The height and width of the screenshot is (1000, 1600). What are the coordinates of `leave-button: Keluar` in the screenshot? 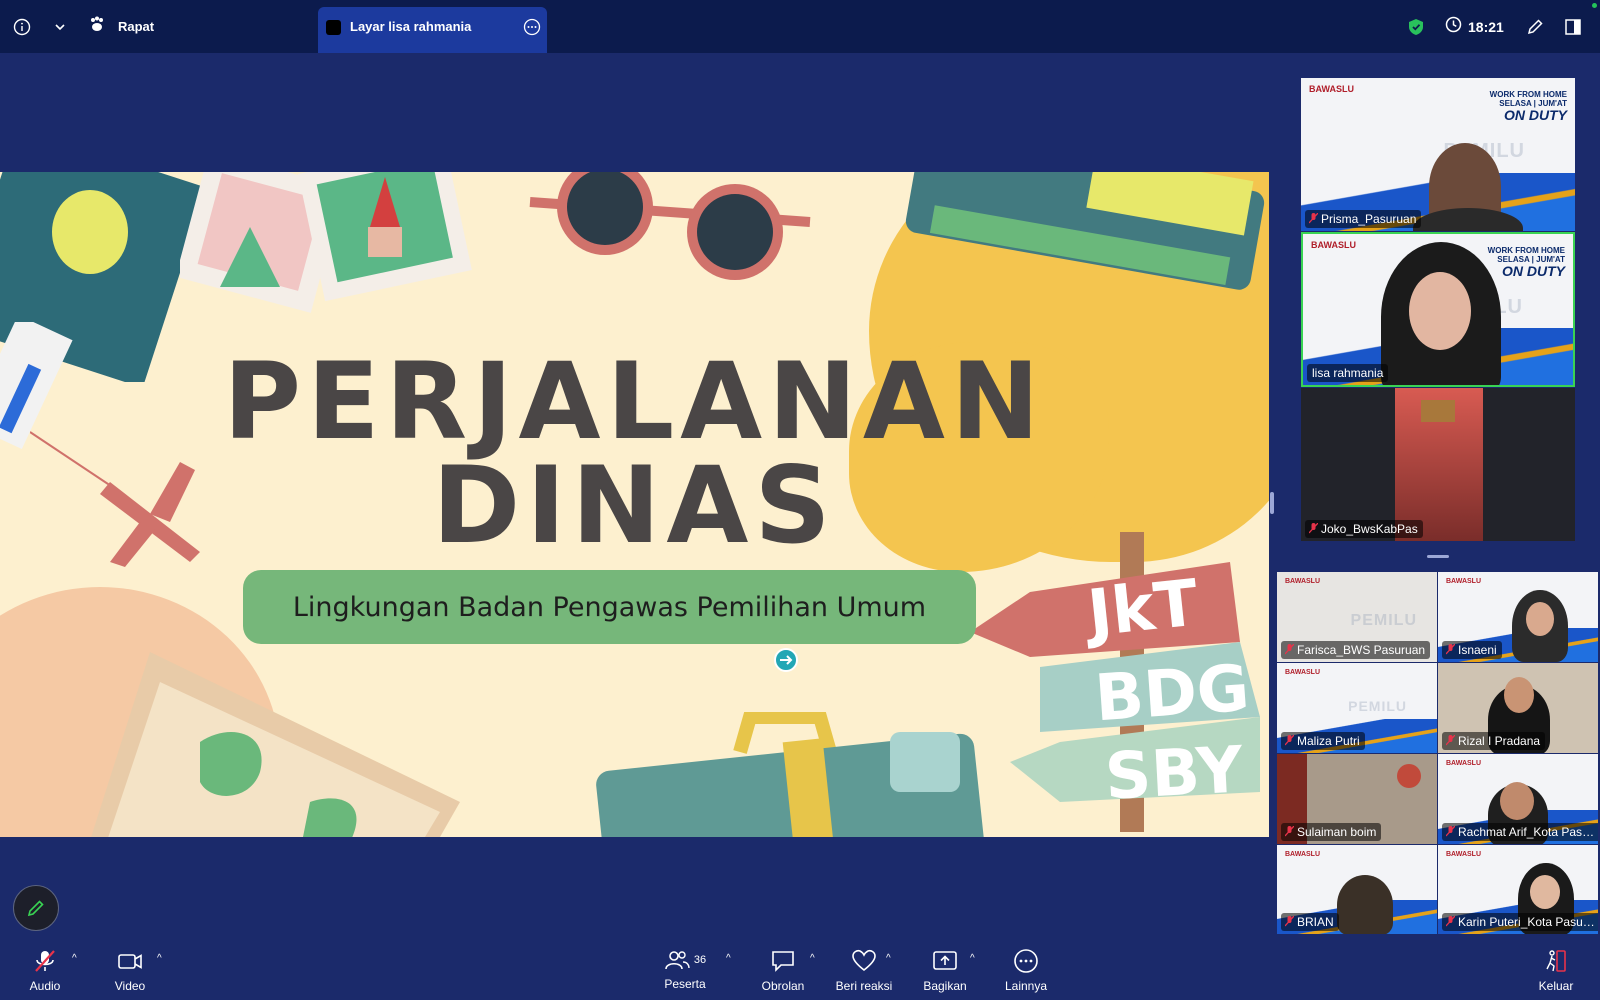 It's located at (1556, 970).